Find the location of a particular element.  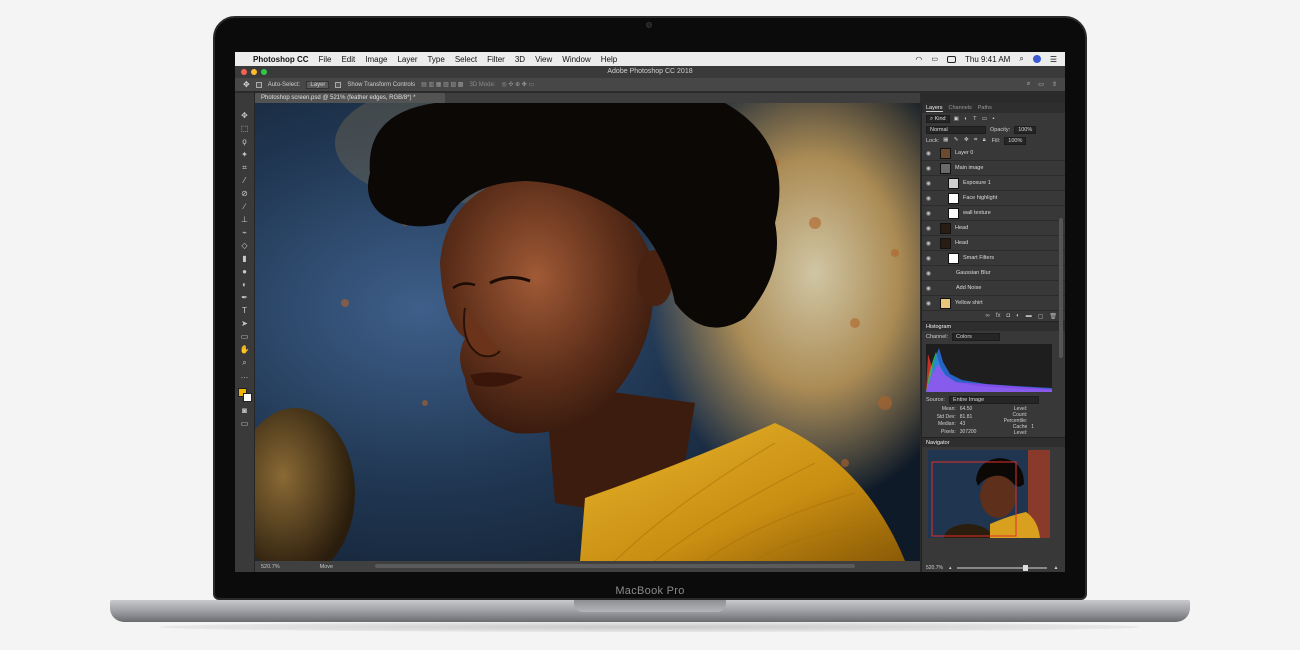

transform-controls-checkbox is located at coordinates (338, 84).